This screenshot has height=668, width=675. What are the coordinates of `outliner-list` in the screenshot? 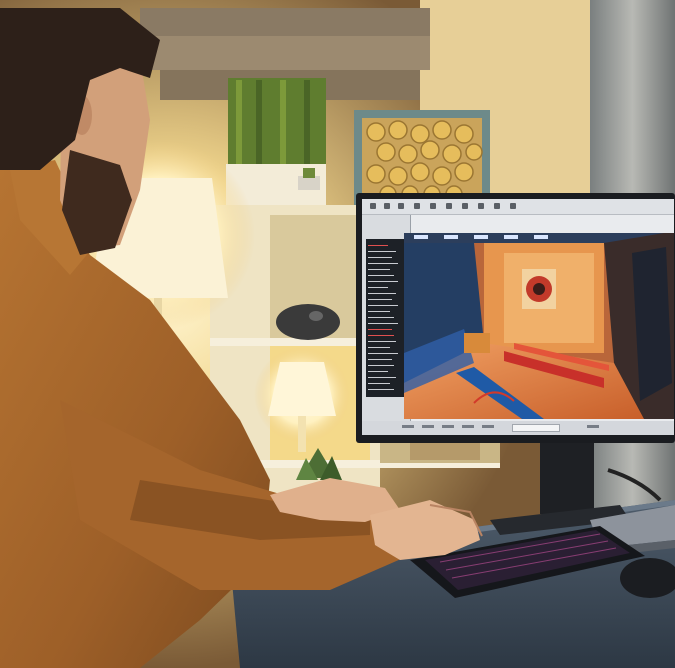 It's located at (386, 318).